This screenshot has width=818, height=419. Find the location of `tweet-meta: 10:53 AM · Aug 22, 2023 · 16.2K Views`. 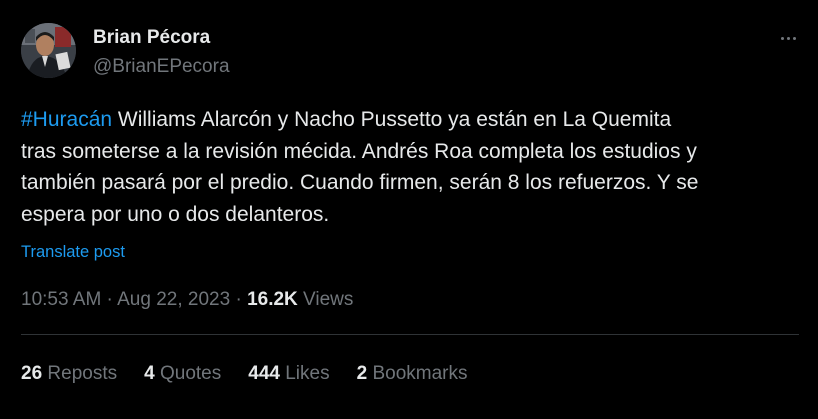

tweet-meta: 10:53 AM · Aug 22, 2023 · 16.2K Views is located at coordinates (187, 300).